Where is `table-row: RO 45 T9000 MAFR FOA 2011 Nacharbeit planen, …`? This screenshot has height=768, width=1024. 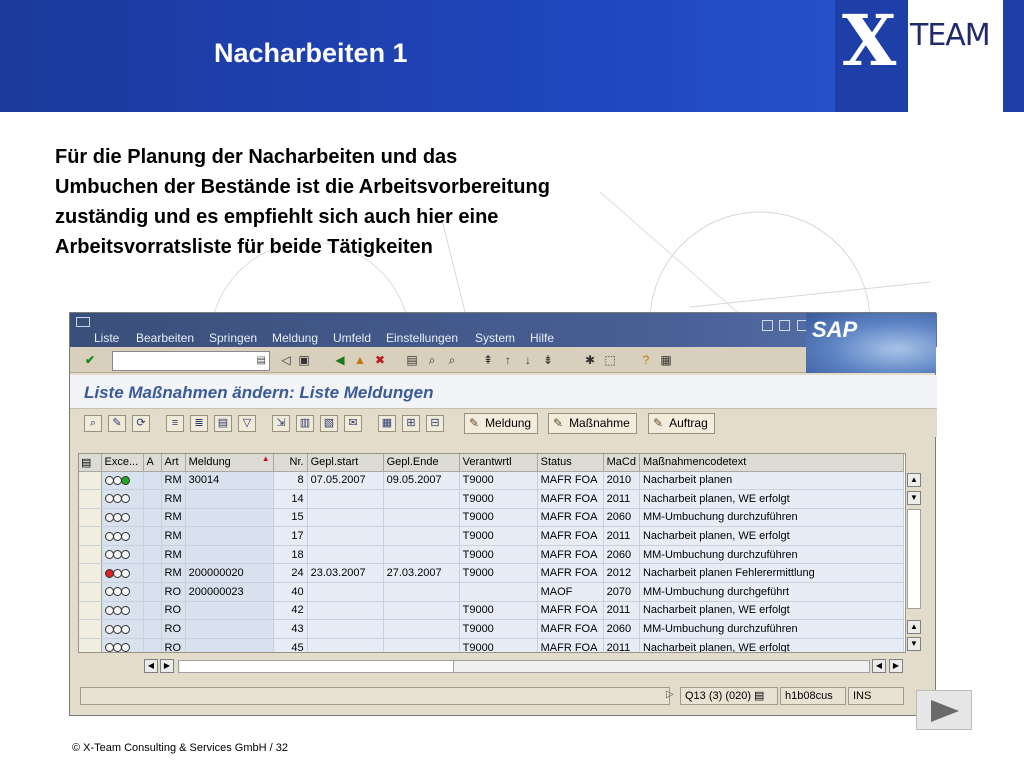
table-row: RO 45 T9000 MAFR FOA 2011 Nacharbeit planen, … is located at coordinates (491, 645).